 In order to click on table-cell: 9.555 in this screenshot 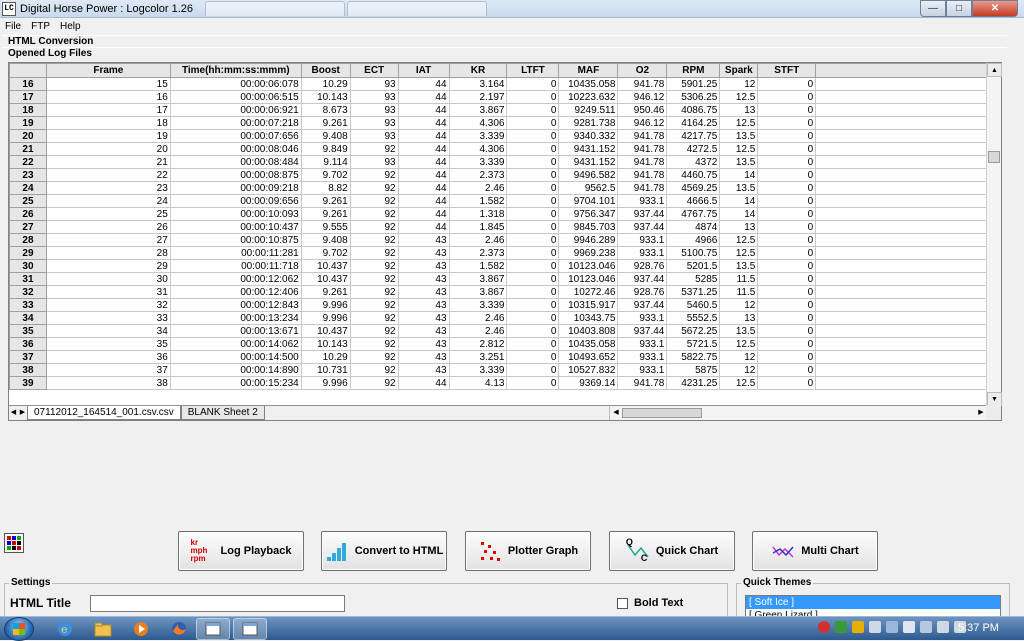, I will do `click(325, 227)`.